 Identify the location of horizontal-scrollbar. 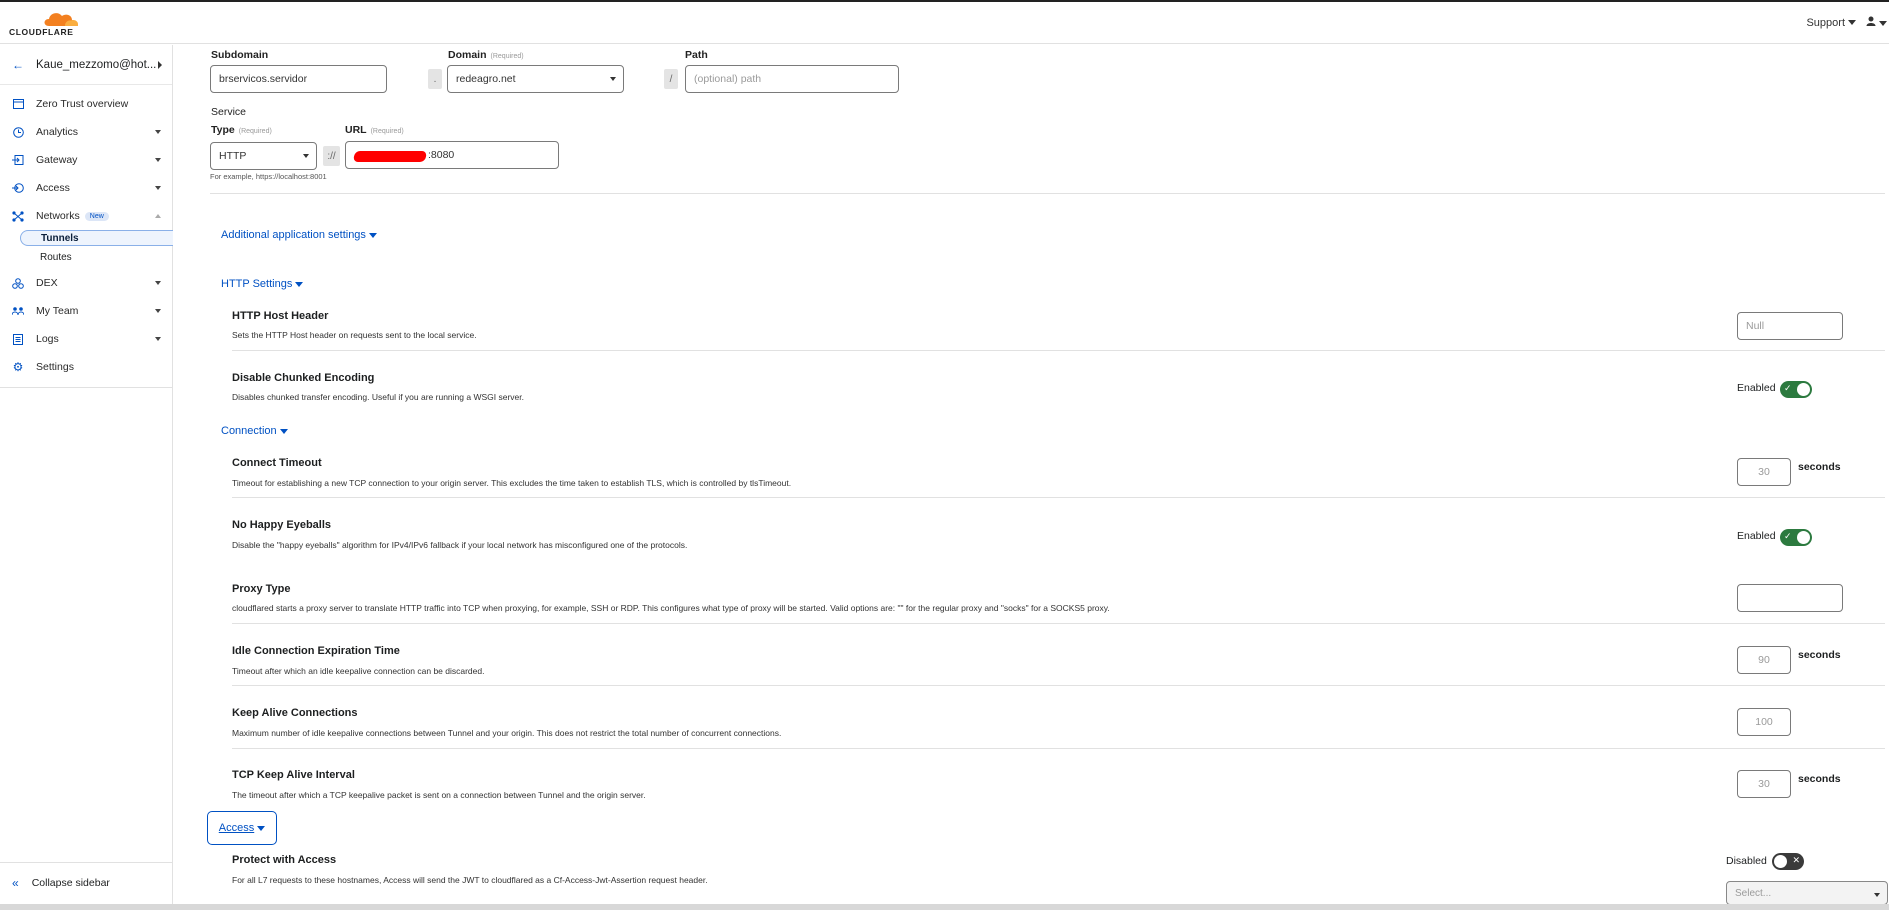
(944, 907).